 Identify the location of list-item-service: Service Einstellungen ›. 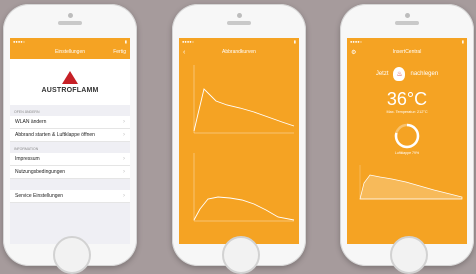
(70, 196).